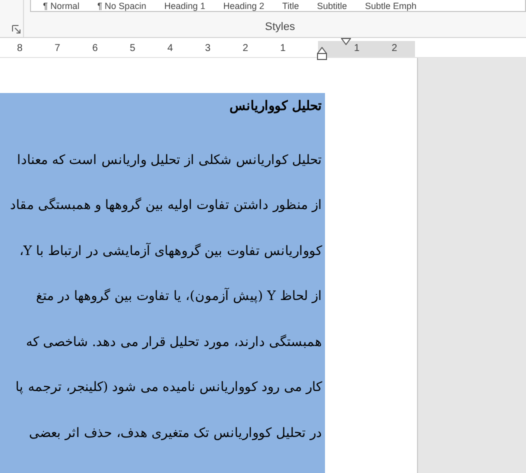 The width and height of the screenshot is (526, 473). I want to click on style-item: ¶ Normal, so click(61, 6).